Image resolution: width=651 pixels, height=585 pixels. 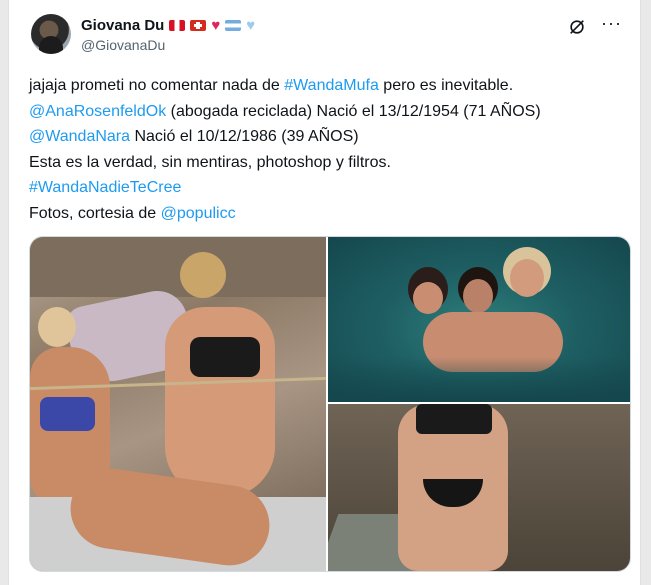 I want to click on text-segment: Fotos, cortesia de, so click(x=95, y=213).